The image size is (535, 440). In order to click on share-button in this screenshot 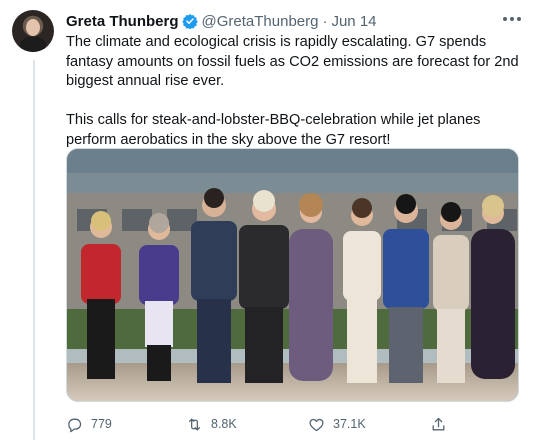, I will do `click(438, 424)`.